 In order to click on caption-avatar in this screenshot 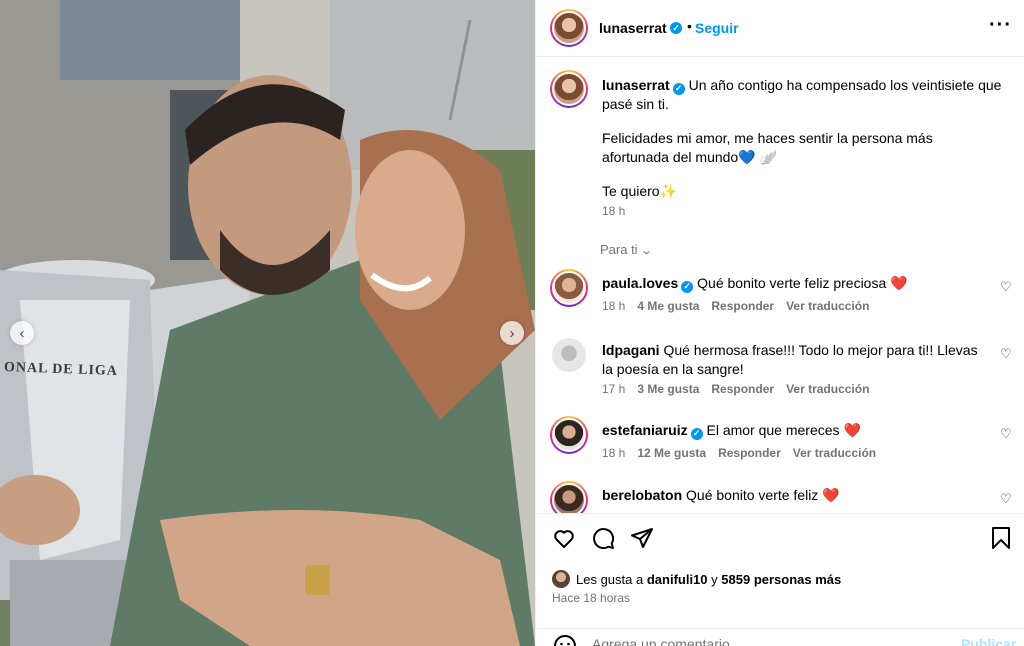, I will do `click(569, 89)`.